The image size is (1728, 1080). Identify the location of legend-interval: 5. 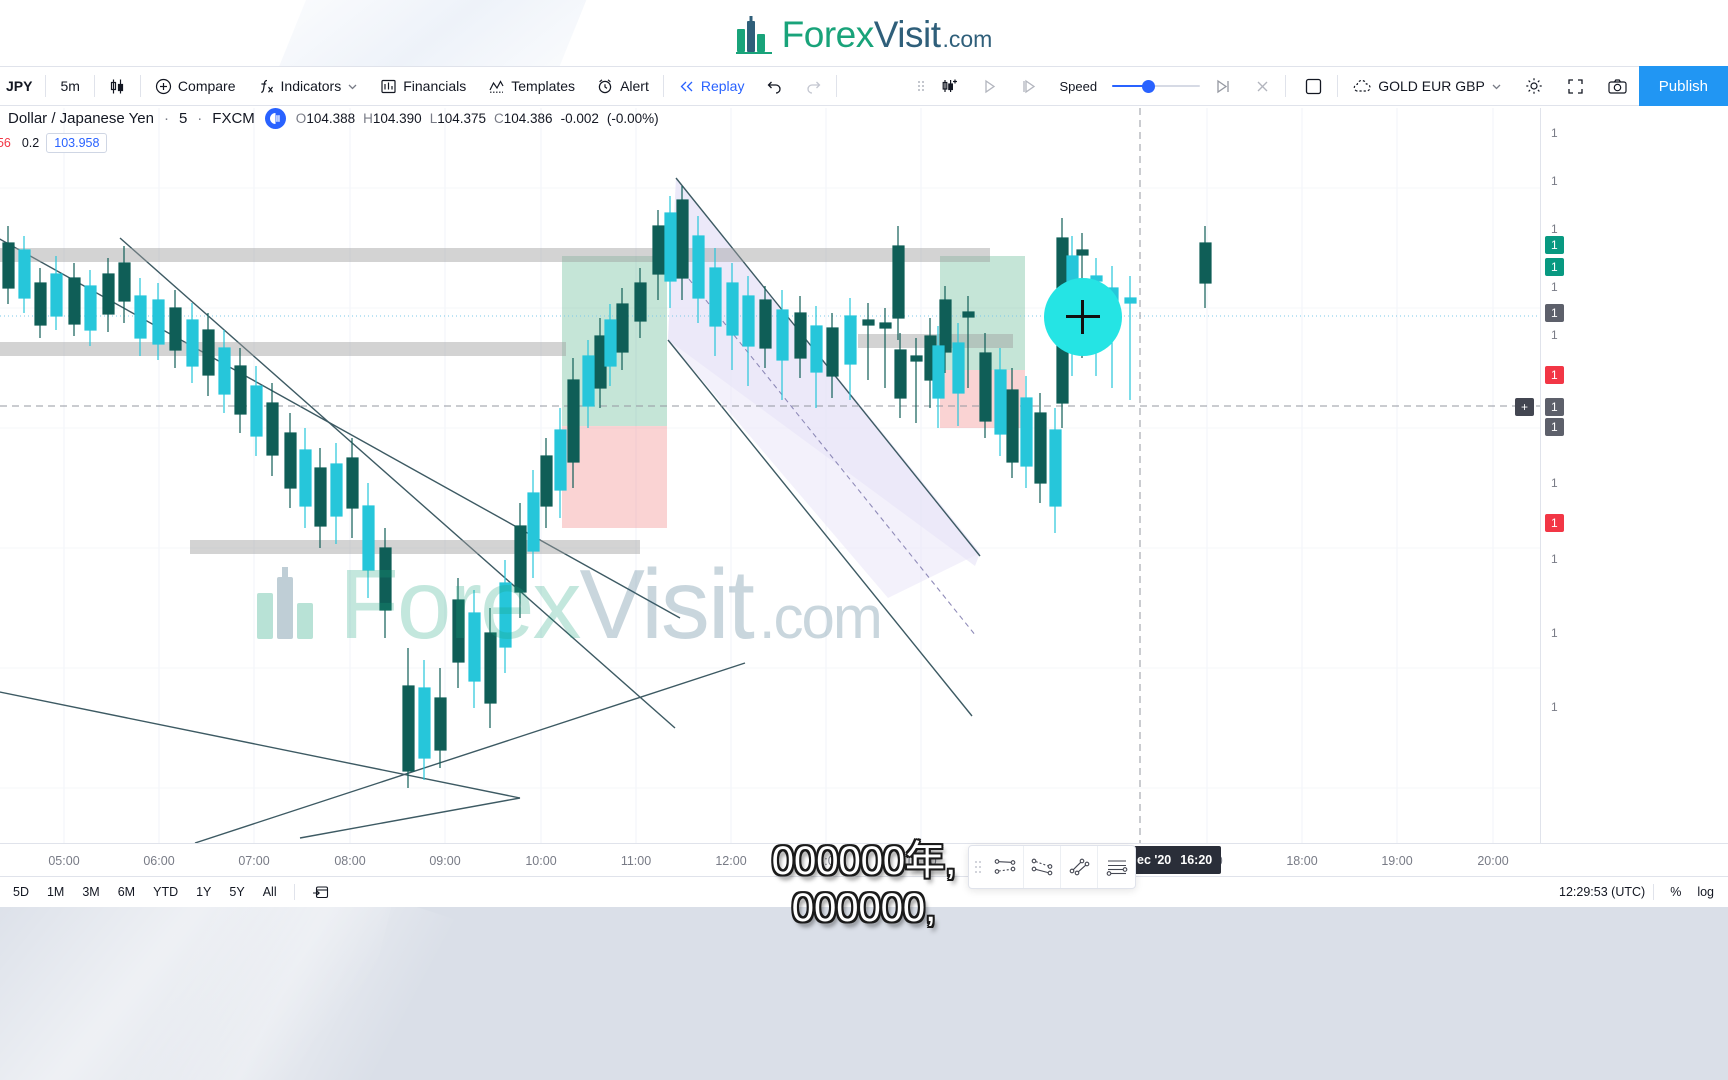
(183, 118).